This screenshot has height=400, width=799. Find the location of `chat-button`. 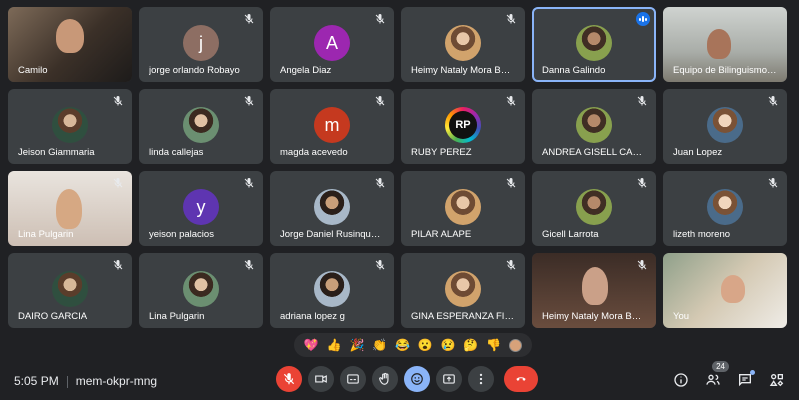

chat-button is located at coordinates (745, 380).